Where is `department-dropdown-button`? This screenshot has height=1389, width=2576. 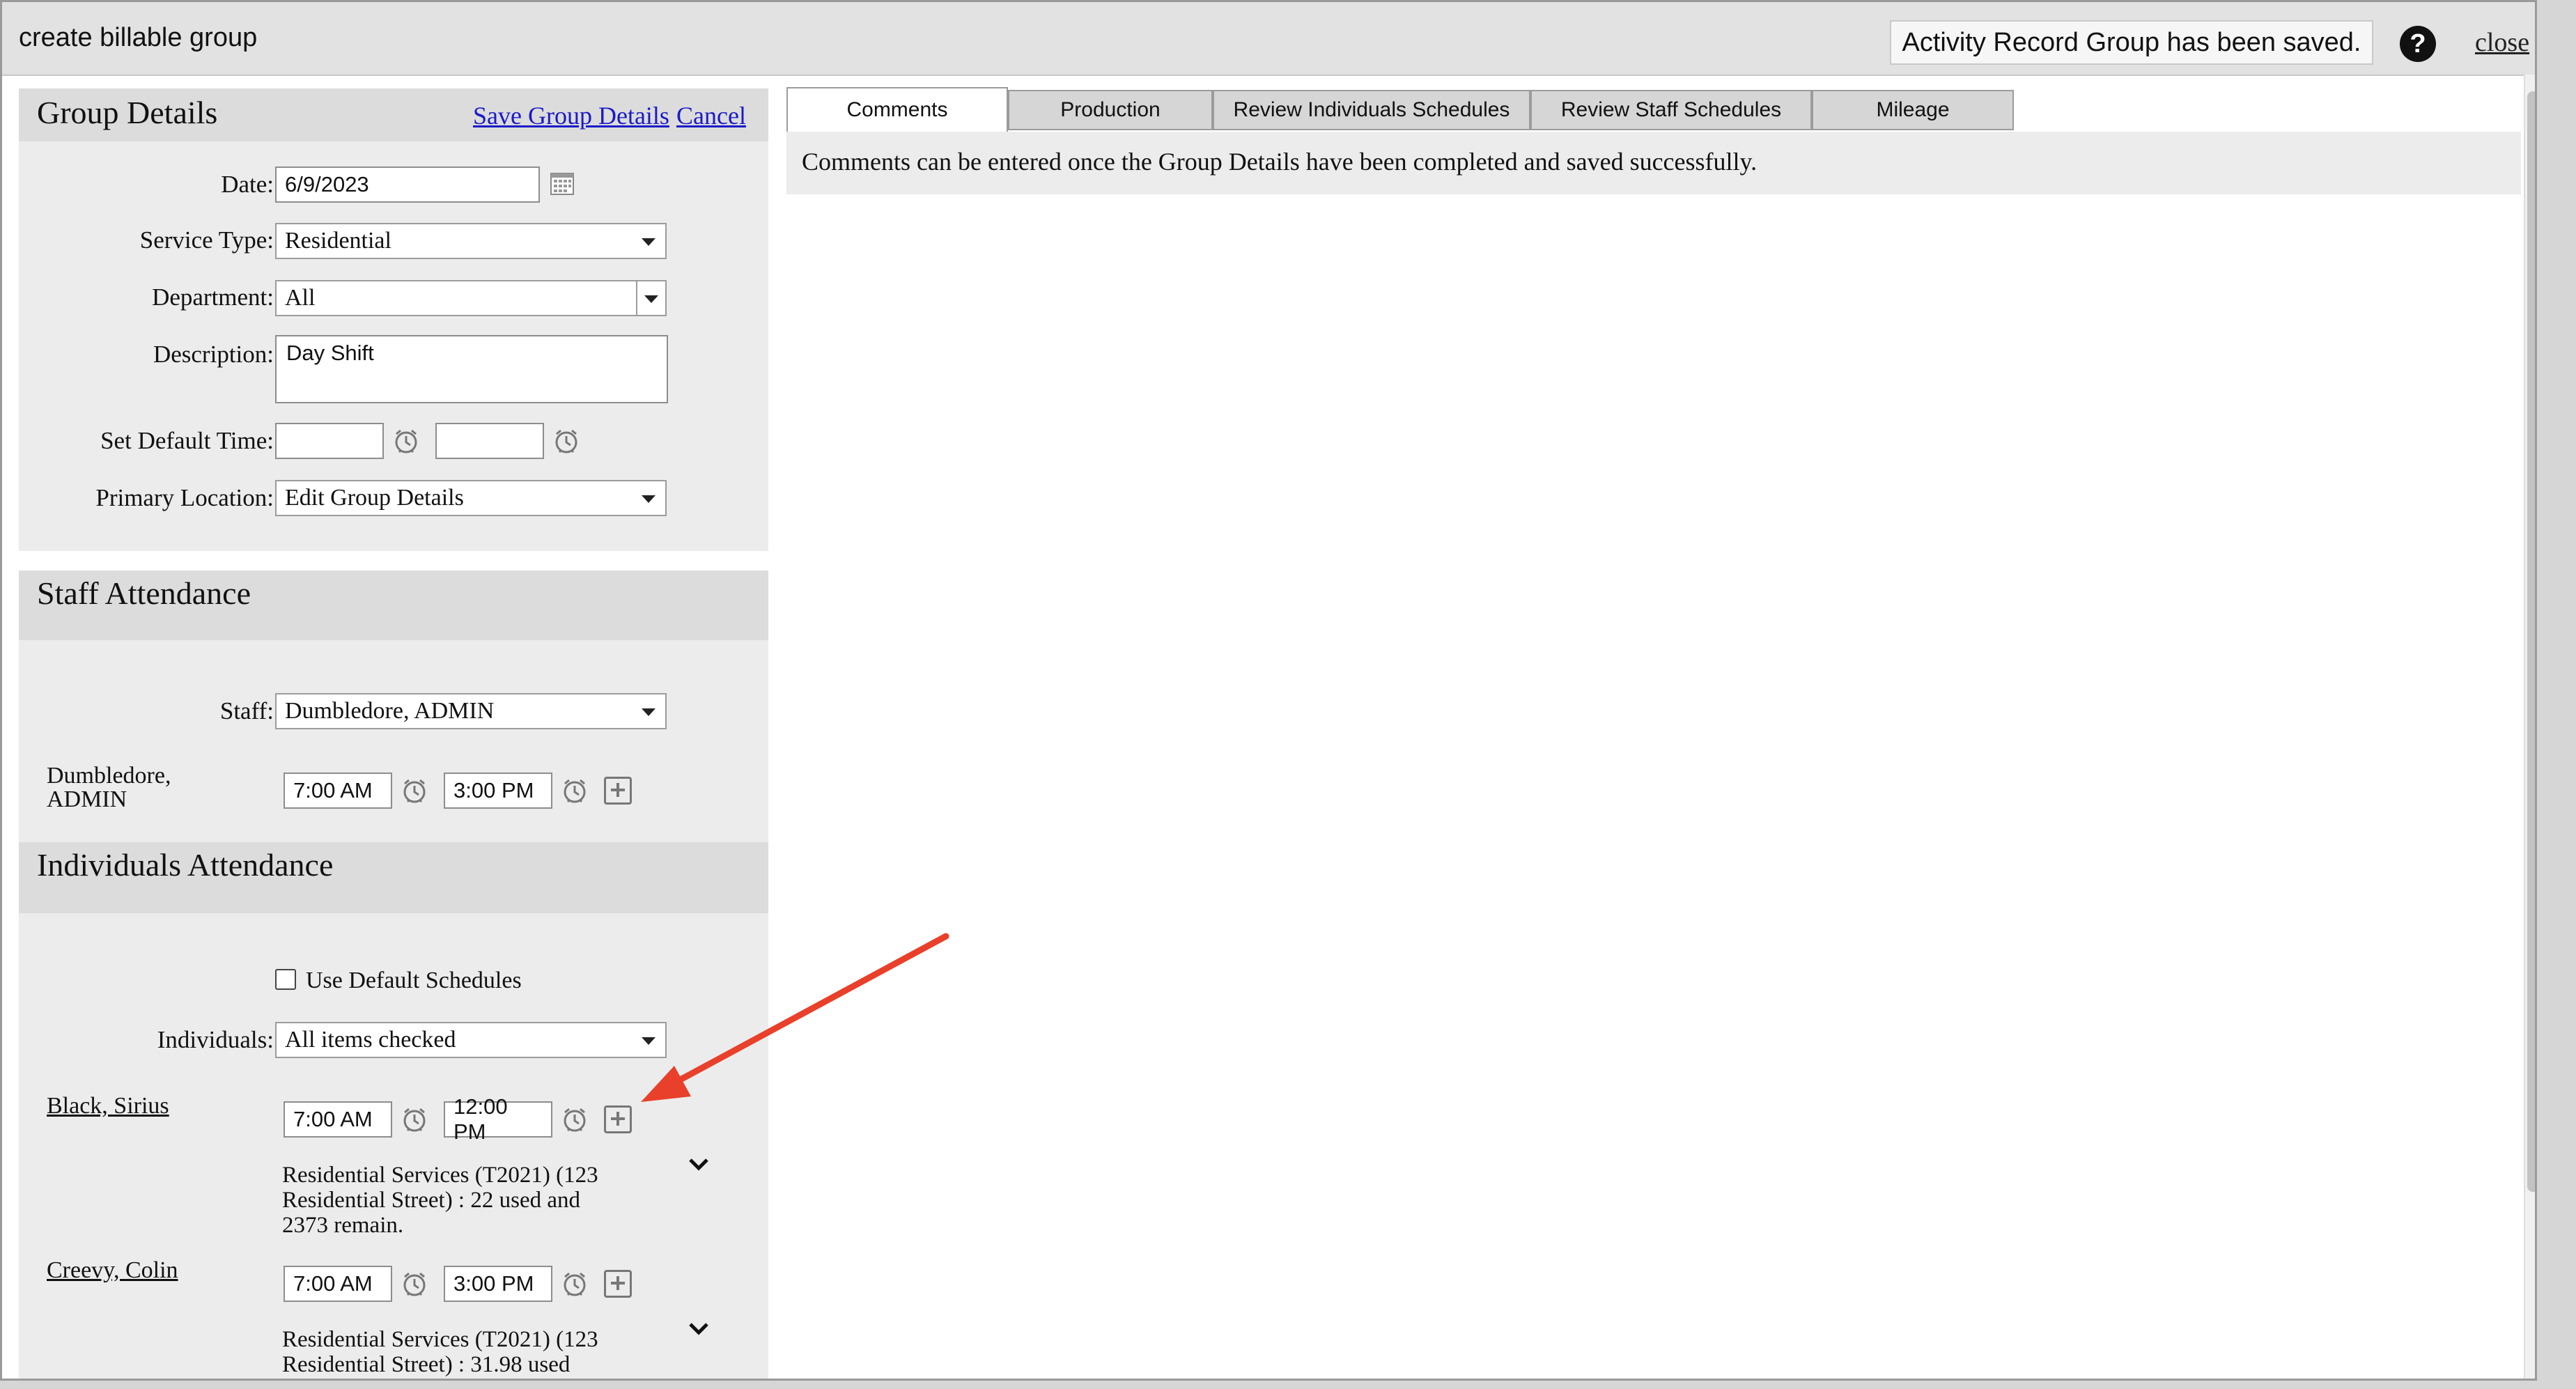
department-dropdown-button is located at coordinates (650, 298).